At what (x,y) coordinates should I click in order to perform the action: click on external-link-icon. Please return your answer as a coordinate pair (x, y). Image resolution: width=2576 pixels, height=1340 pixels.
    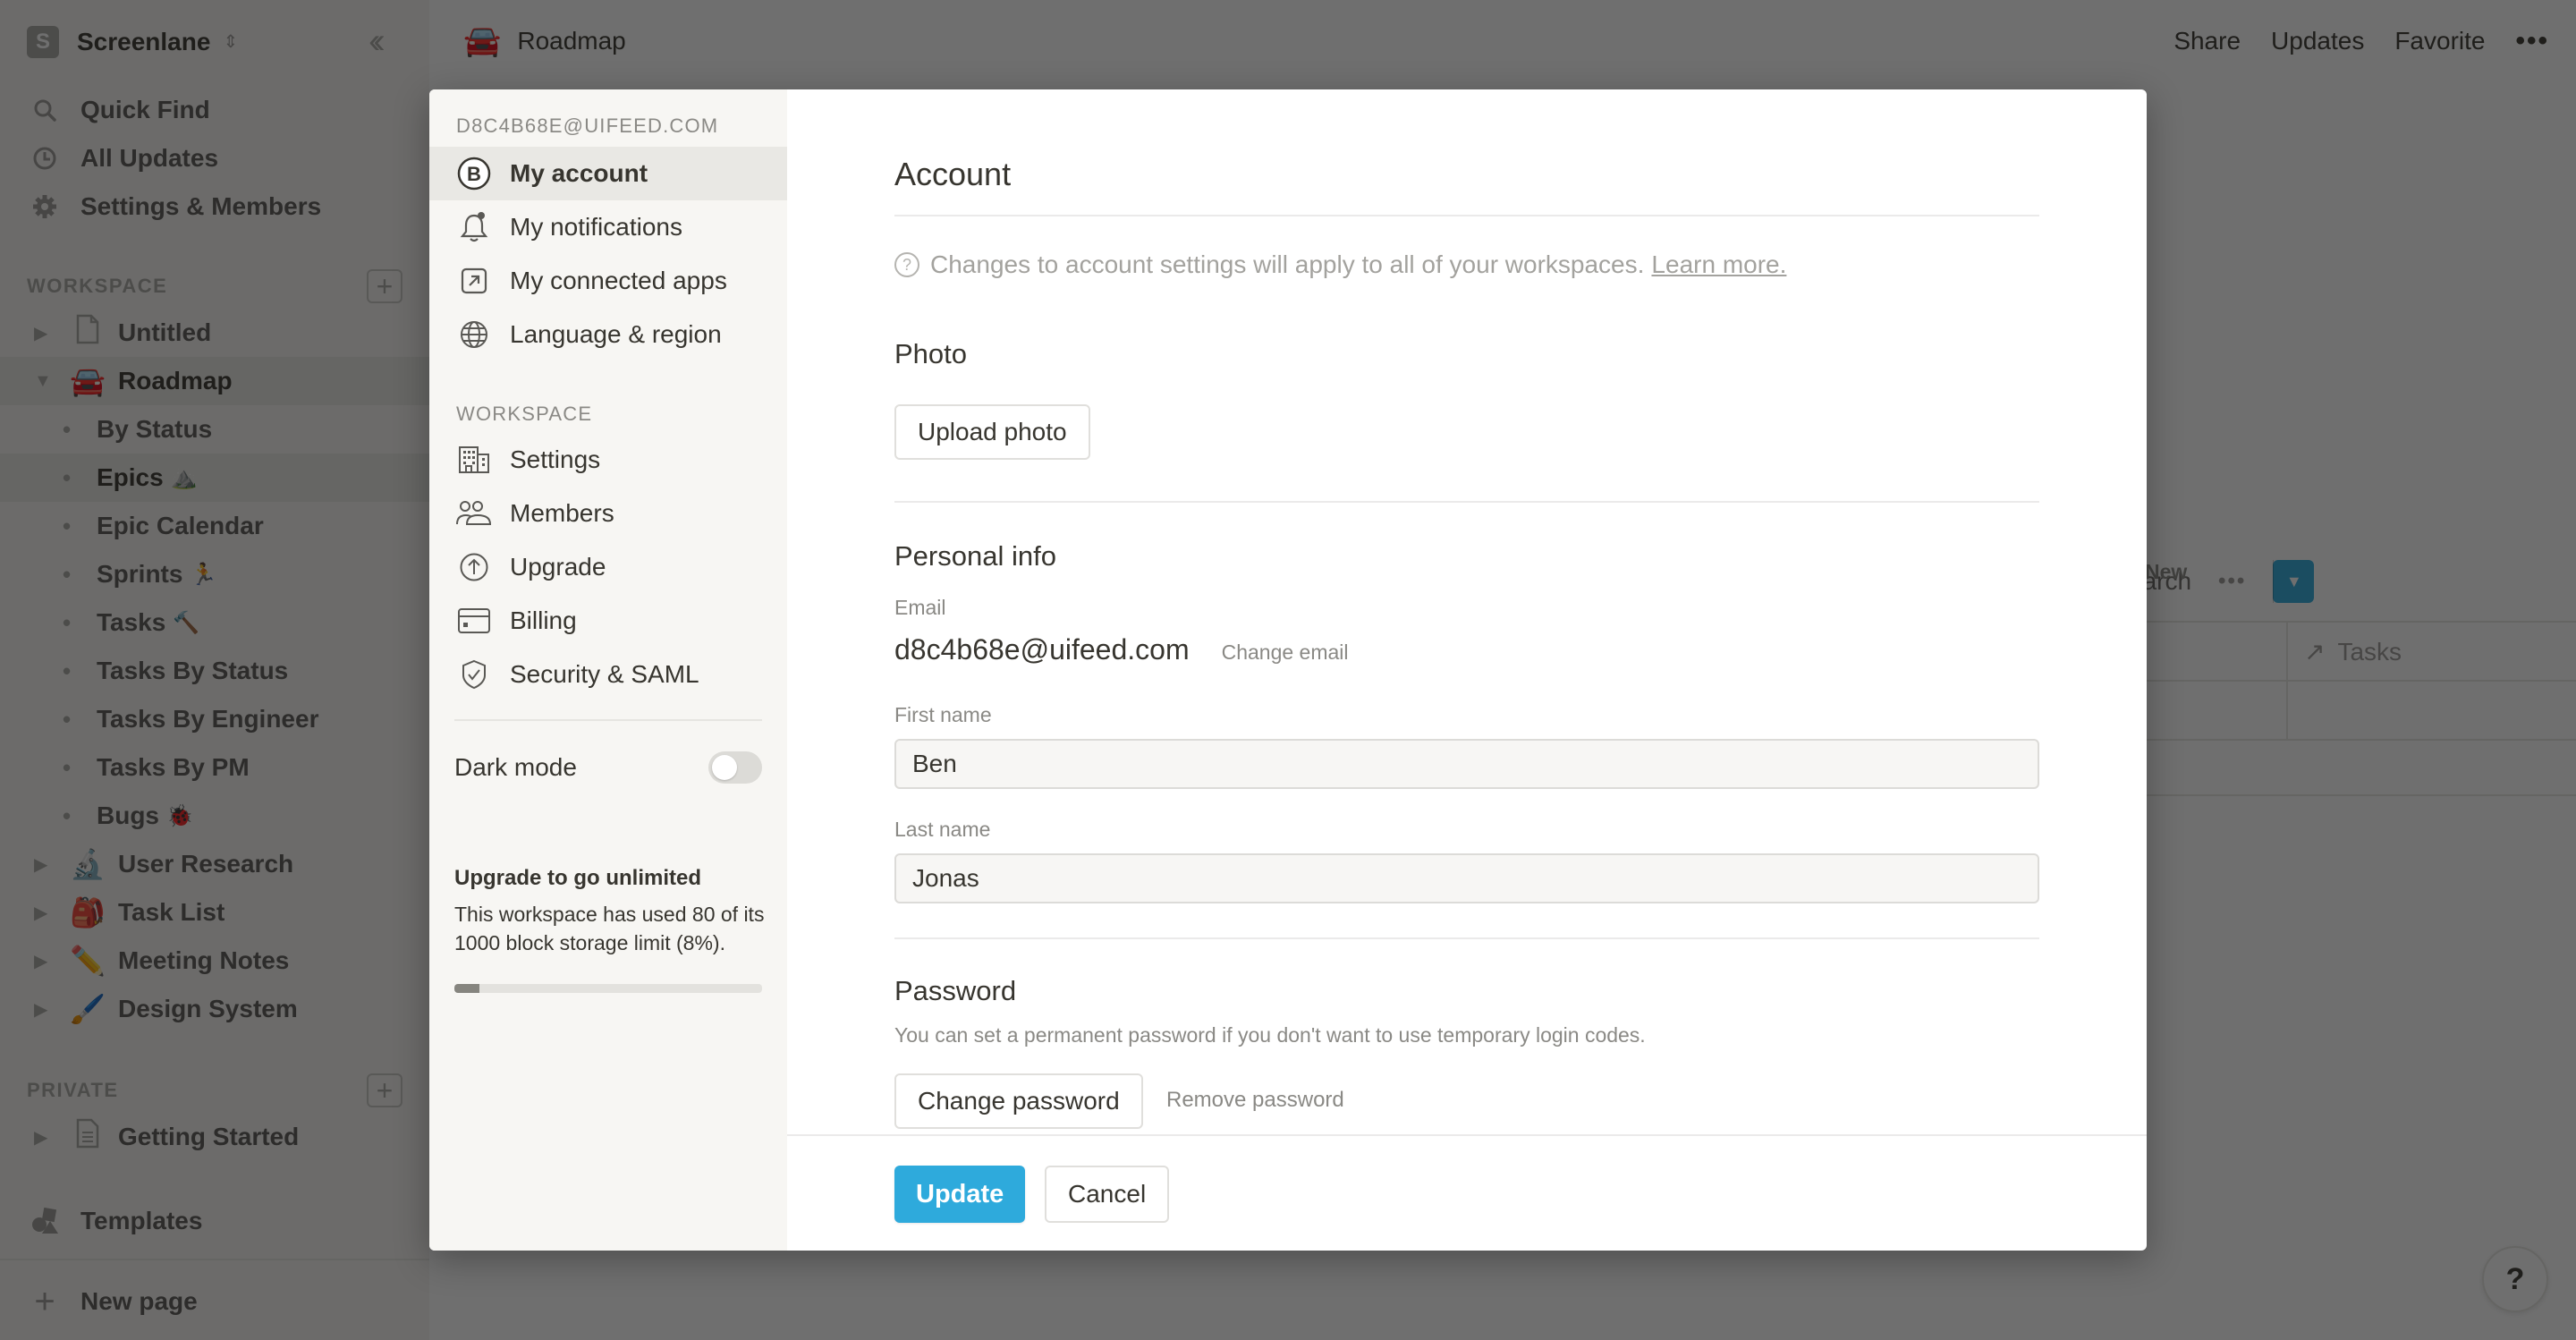
    Looking at the image, I should click on (474, 281).